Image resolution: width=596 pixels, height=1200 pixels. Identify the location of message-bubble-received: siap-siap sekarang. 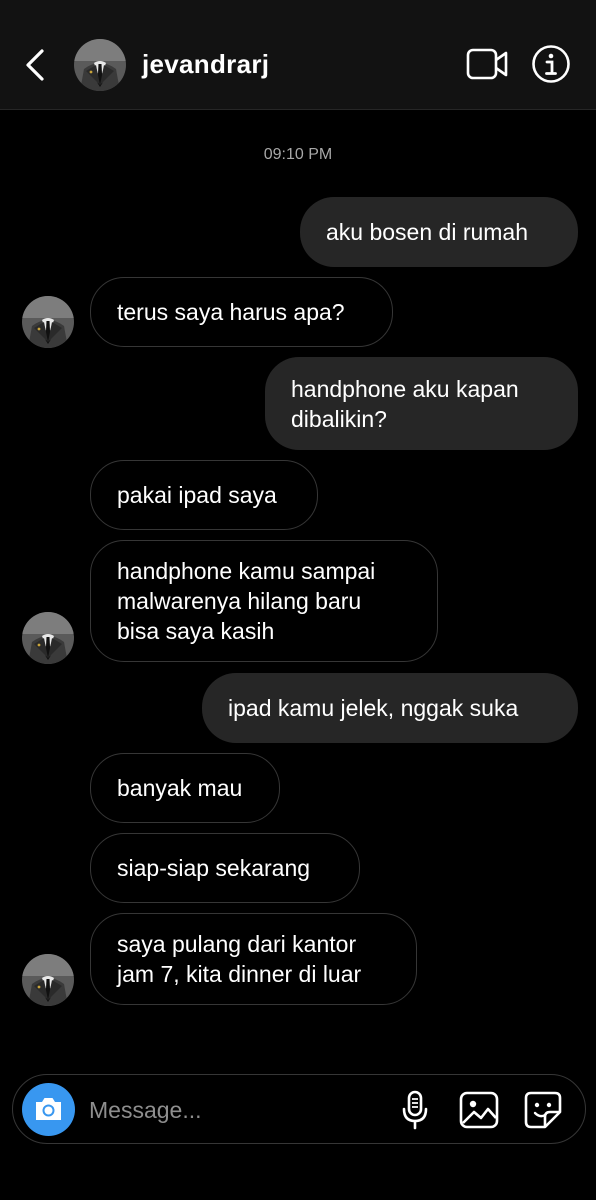
(225, 868).